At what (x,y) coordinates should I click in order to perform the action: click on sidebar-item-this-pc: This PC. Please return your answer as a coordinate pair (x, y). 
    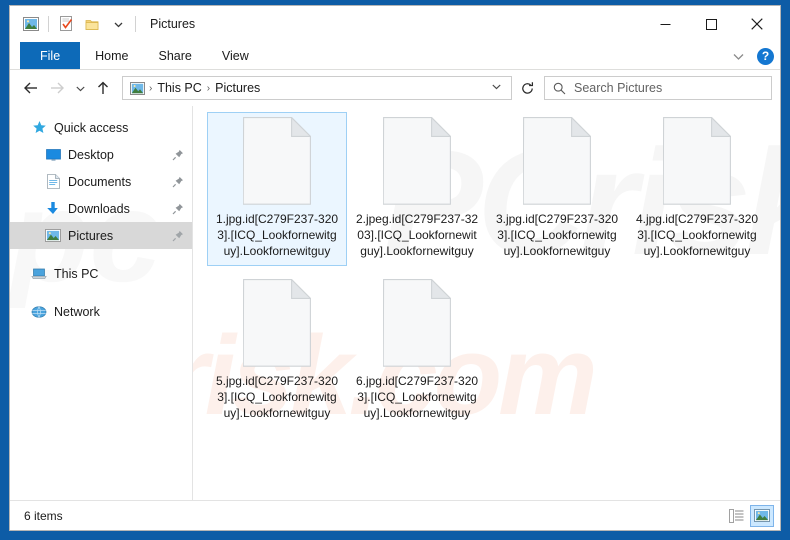
    Looking at the image, I should click on (101, 273).